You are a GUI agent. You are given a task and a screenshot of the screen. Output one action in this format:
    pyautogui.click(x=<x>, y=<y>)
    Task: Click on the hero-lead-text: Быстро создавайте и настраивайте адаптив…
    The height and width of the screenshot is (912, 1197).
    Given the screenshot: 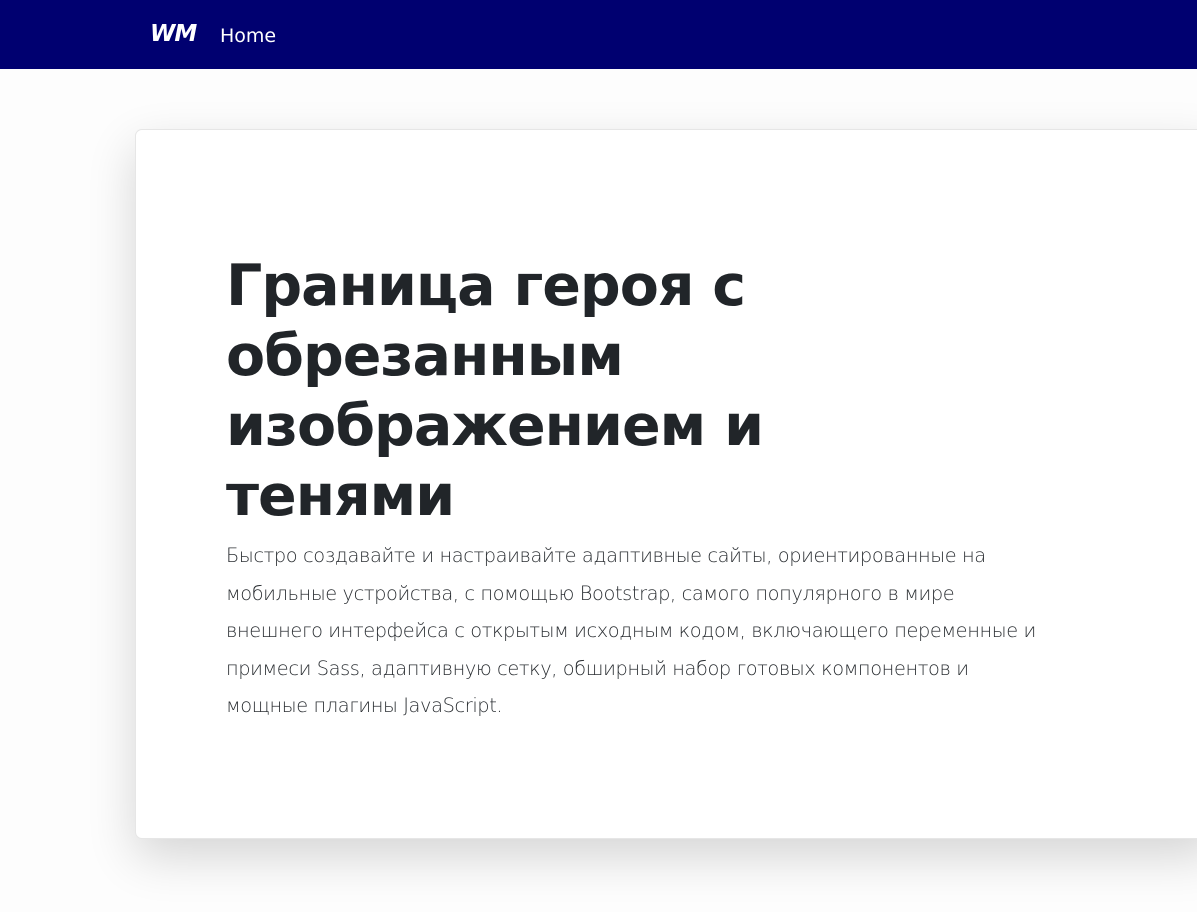 What is the action you would take?
    pyautogui.click(x=631, y=630)
    